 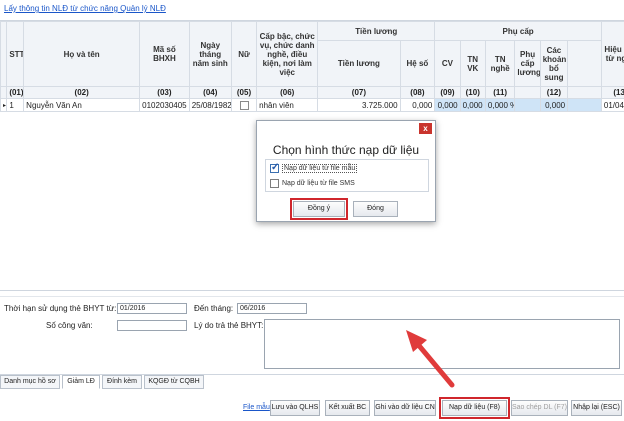 What do you see at coordinates (174, 382) in the screenshot?
I see `tab-results: KQGĐ từ CQBH` at bounding box center [174, 382].